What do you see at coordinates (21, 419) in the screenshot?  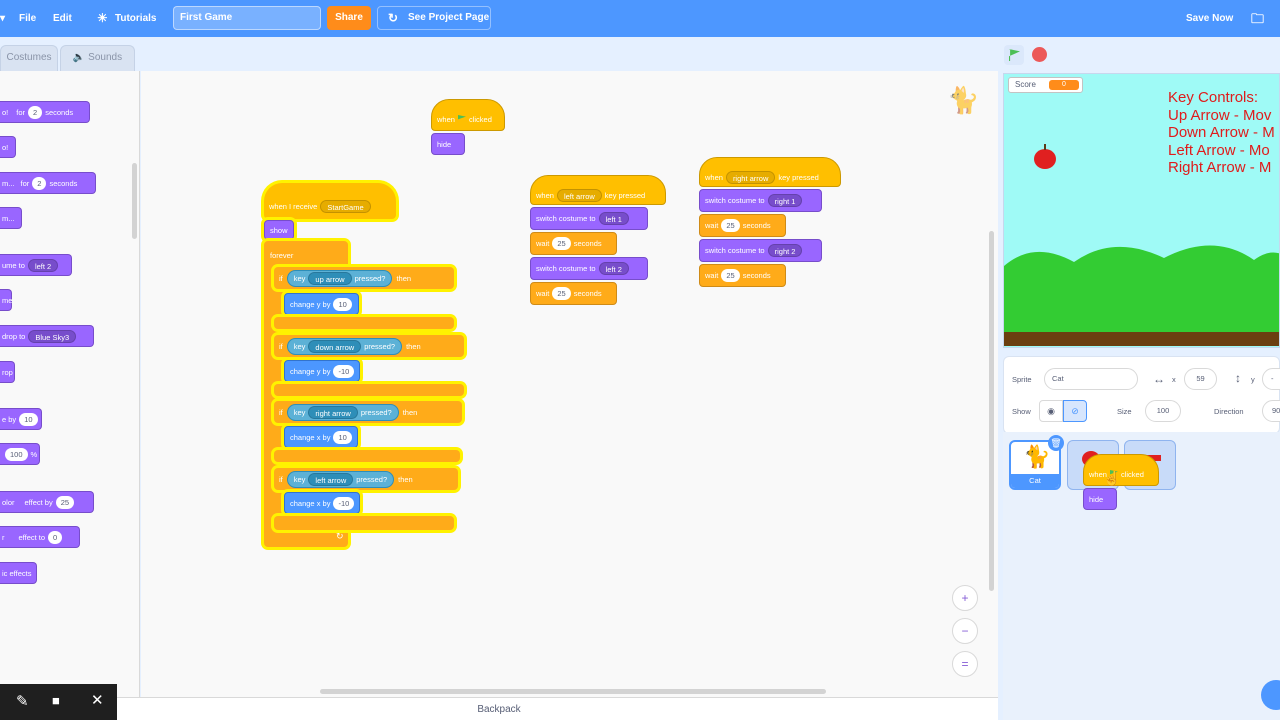 I see `palette-block: e by 10` at bounding box center [21, 419].